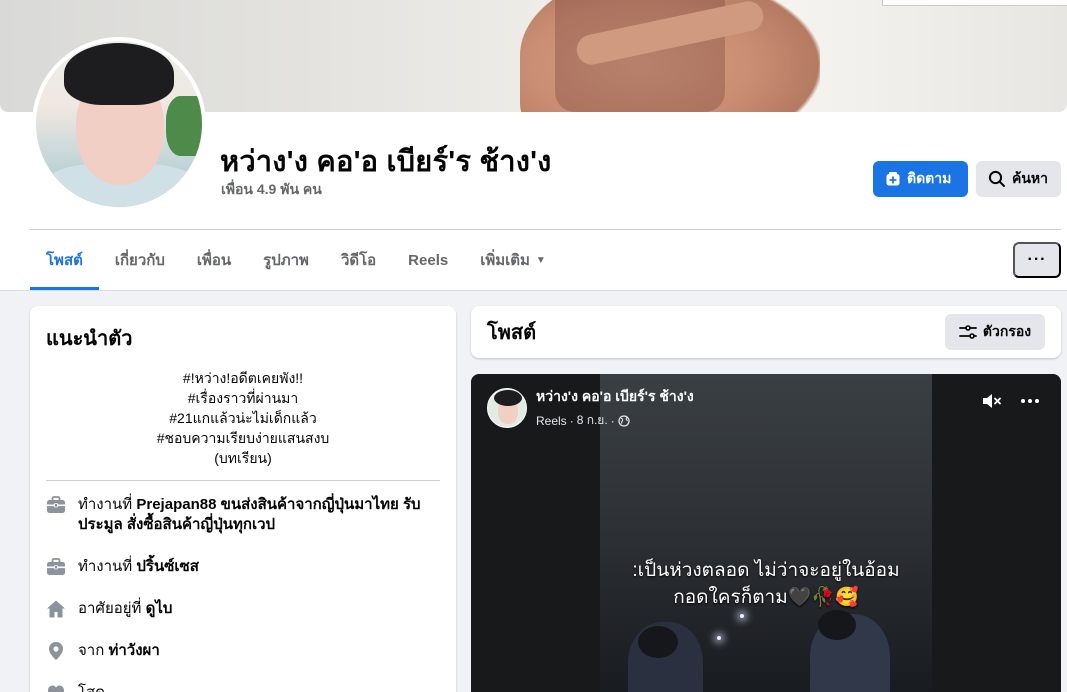 The image size is (1067, 692). What do you see at coordinates (243, 438) in the screenshot?
I see `bio-line: #ชอบความเรียบง่ายแสนสงบ` at bounding box center [243, 438].